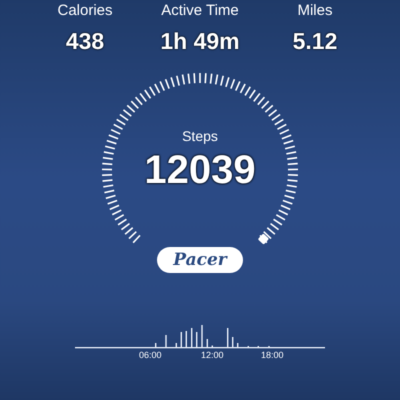 Image resolution: width=400 pixels, height=400 pixels. I want to click on stat-label: Miles, so click(314, 11).